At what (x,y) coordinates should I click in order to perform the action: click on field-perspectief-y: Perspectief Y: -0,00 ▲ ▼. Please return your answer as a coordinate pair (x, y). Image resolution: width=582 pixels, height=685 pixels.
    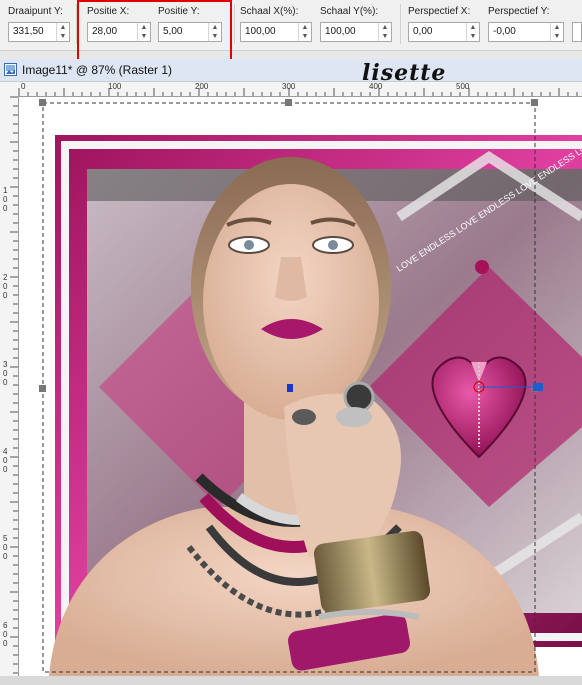
    Looking at the image, I should click on (526, 24).